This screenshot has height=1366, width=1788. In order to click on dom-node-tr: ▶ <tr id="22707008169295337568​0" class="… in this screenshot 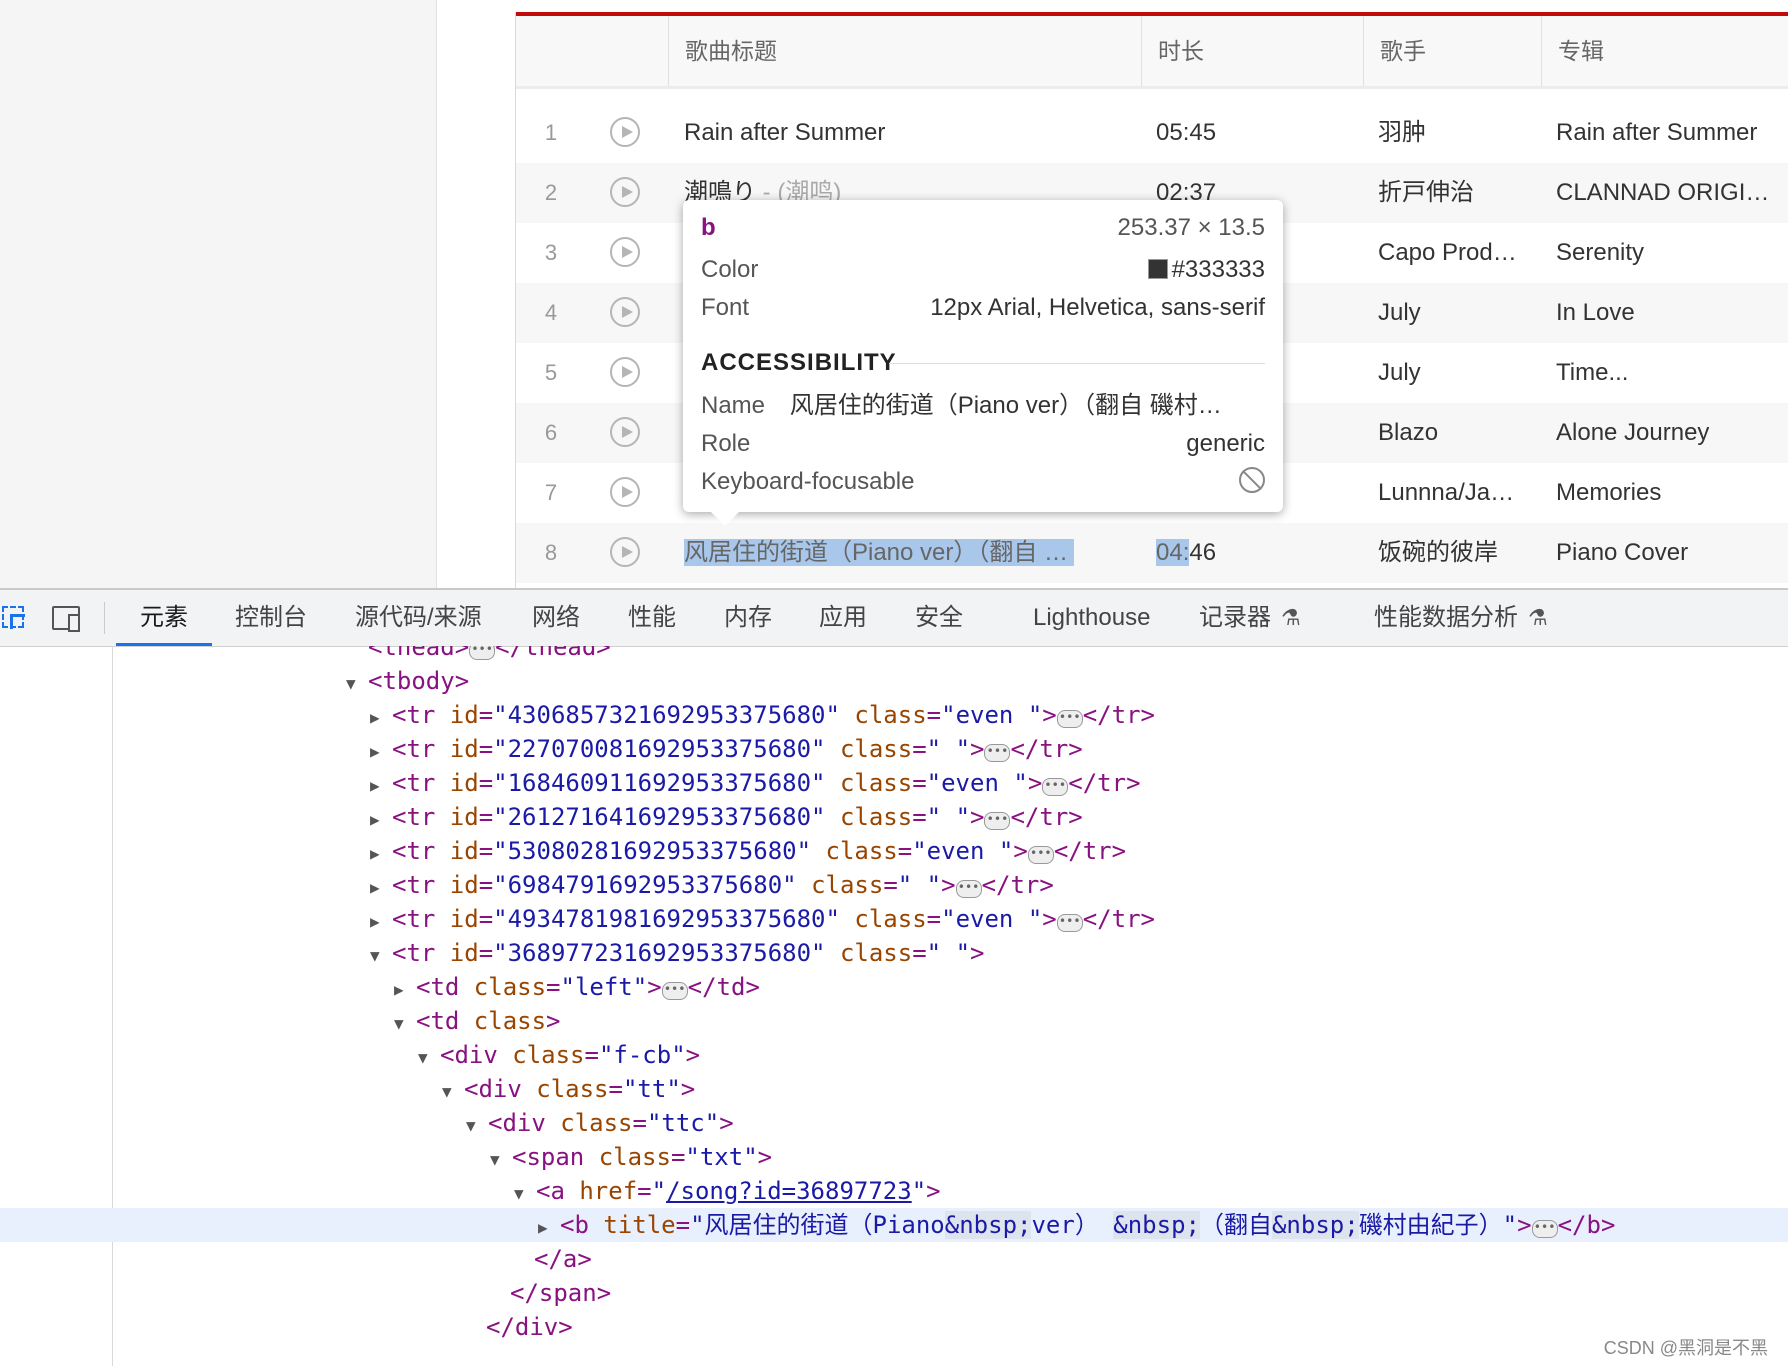, I will do `click(894, 749)`.